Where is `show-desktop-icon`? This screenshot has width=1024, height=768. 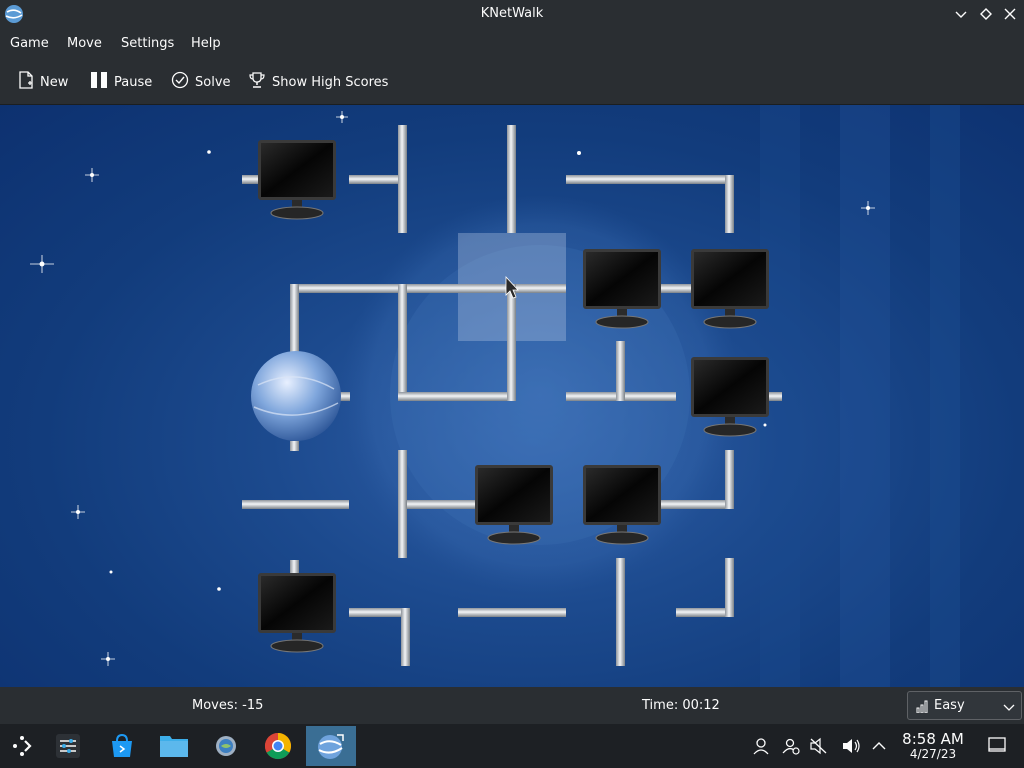
show-desktop-icon is located at coordinates (997, 747).